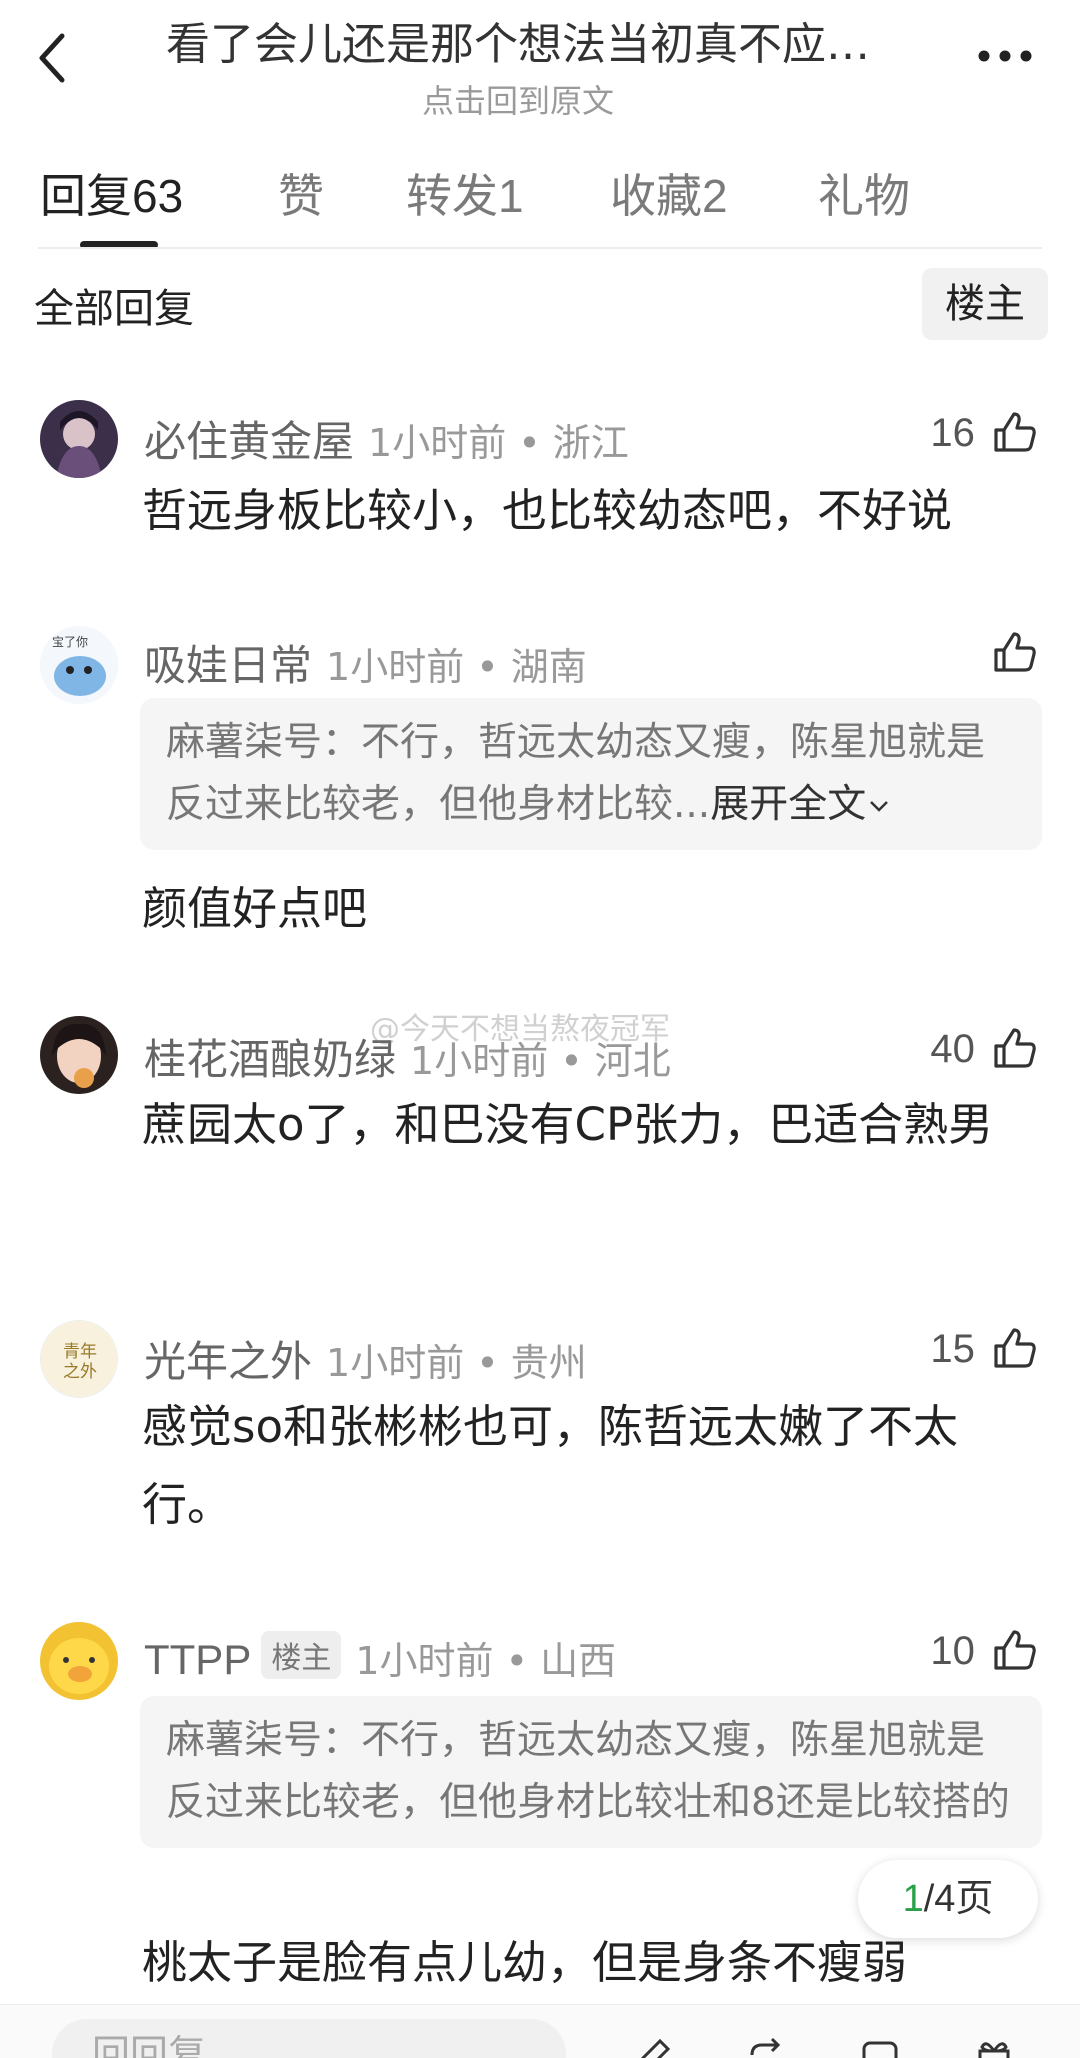  Describe the element at coordinates (952, 433) in the screenshot. I see `like-count: 16` at that location.